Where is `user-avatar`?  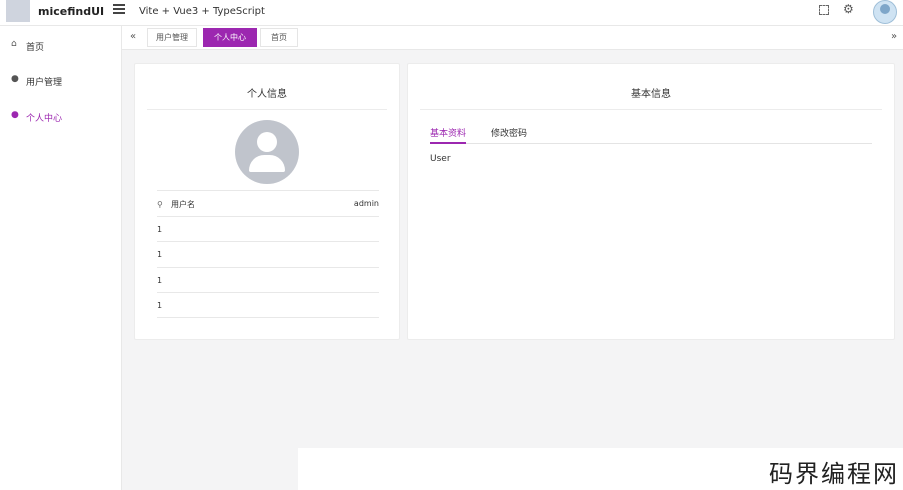 user-avatar is located at coordinates (885, 12).